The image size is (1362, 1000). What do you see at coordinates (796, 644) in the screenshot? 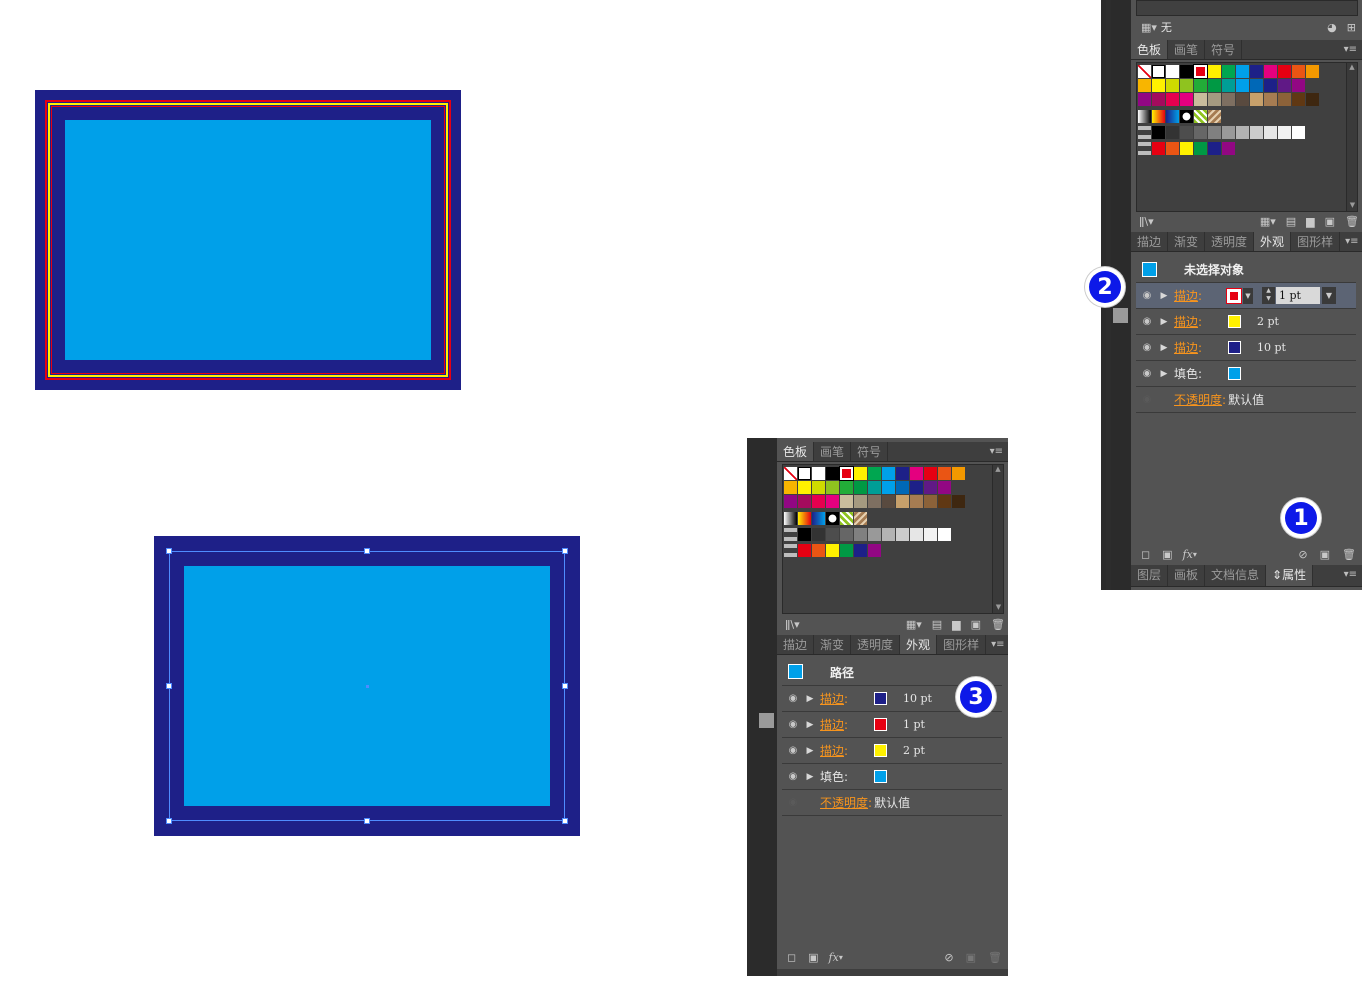
I see `tab-stroke: 描边` at bounding box center [796, 644].